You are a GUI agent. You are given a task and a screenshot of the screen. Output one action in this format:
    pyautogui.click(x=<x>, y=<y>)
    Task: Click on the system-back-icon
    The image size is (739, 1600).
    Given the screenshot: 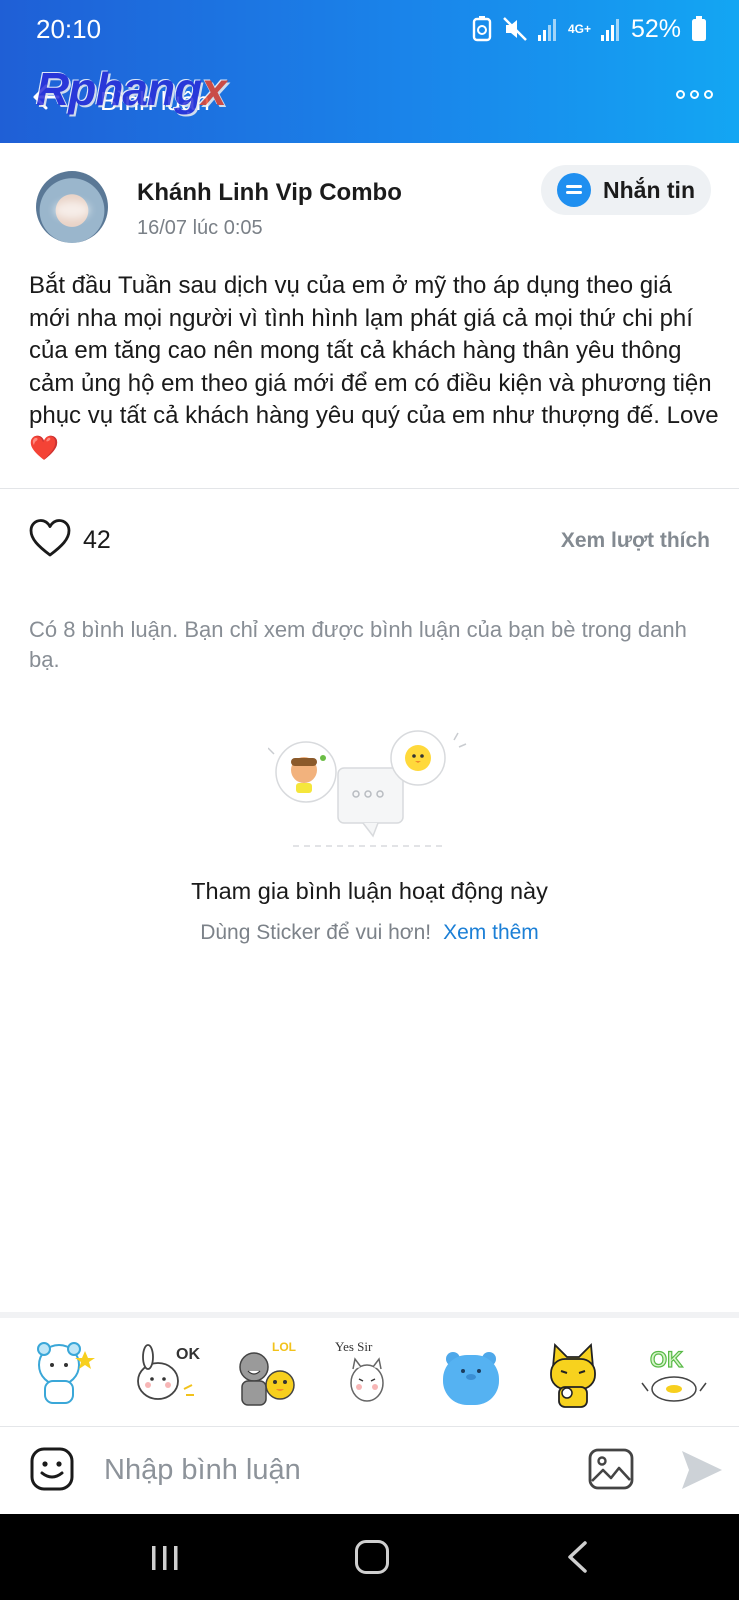 What is the action you would take?
    pyautogui.click(x=577, y=1557)
    